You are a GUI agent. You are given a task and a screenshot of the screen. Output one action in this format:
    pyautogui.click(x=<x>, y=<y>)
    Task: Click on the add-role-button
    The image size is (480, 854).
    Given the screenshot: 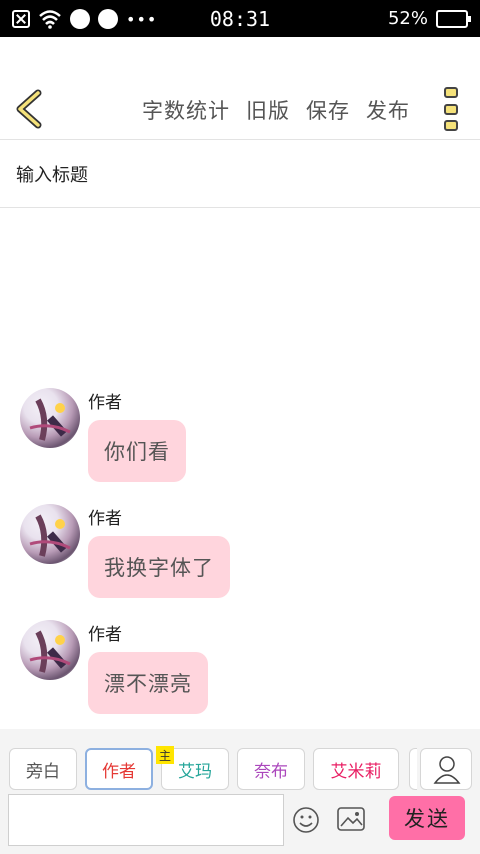 What is the action you would take?
    pyautogui.click(x=446, y=769)
    